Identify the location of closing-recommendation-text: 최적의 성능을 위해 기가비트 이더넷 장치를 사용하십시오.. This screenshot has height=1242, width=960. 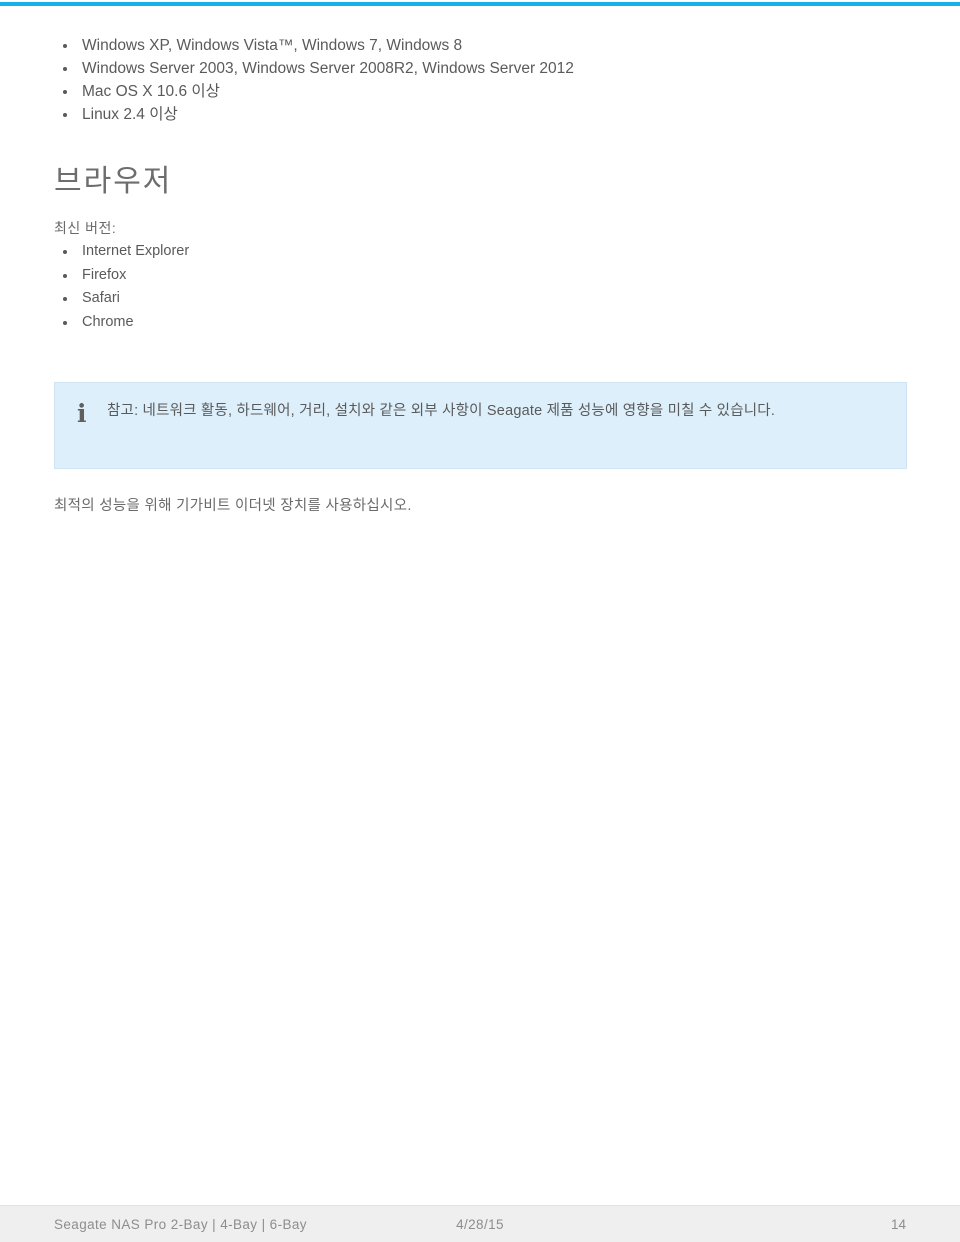
(233, 506).